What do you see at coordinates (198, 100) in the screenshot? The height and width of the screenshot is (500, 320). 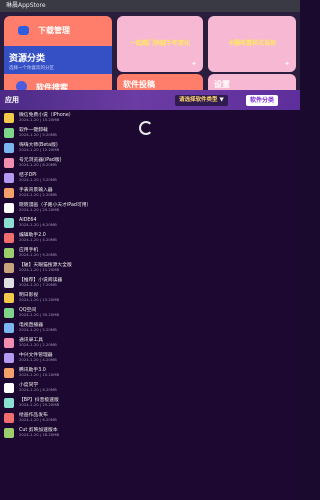 I see `software-type-select-label: 请选择软件类型` at bounding box center [198, 100].